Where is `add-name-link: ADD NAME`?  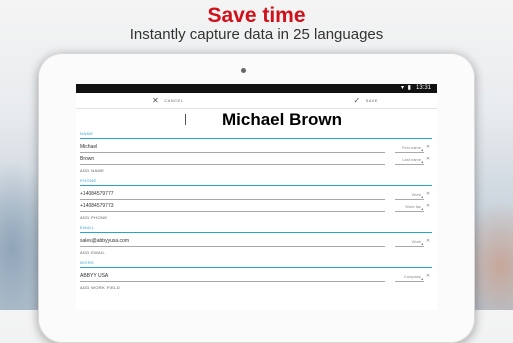 add-name-link: ADD NAME is located at coordinates (256, 170).